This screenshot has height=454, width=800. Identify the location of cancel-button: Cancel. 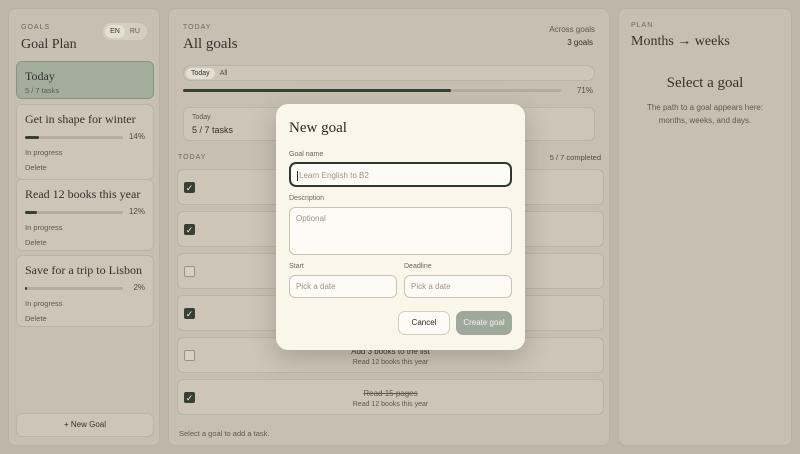
(424, 323).